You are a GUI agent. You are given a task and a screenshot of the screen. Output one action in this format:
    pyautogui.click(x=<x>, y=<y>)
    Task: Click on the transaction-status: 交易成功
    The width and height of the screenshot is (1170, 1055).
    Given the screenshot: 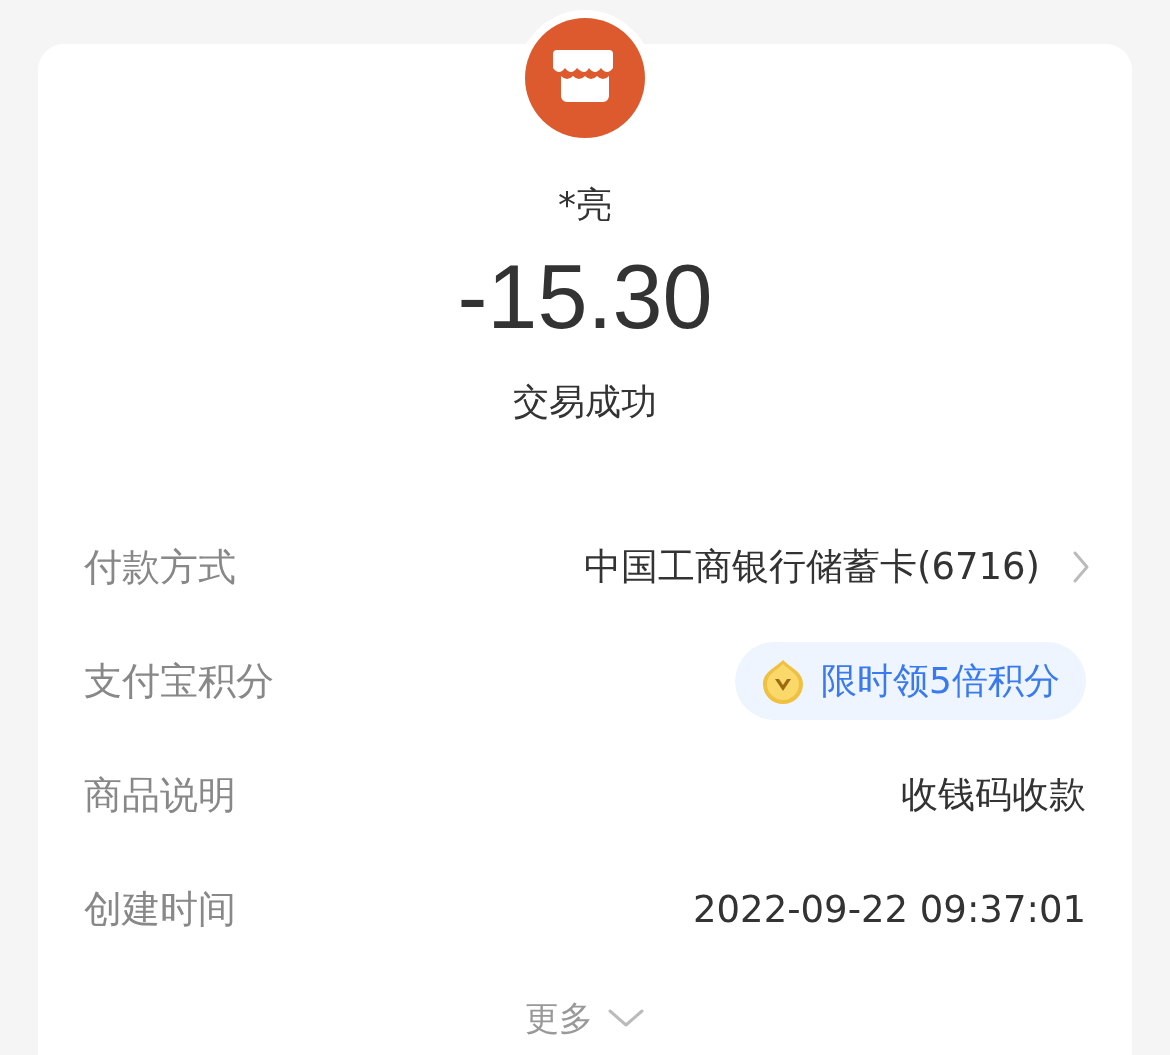 What is the action you would take?
    pyautogui.click(x=585, y=402)
    